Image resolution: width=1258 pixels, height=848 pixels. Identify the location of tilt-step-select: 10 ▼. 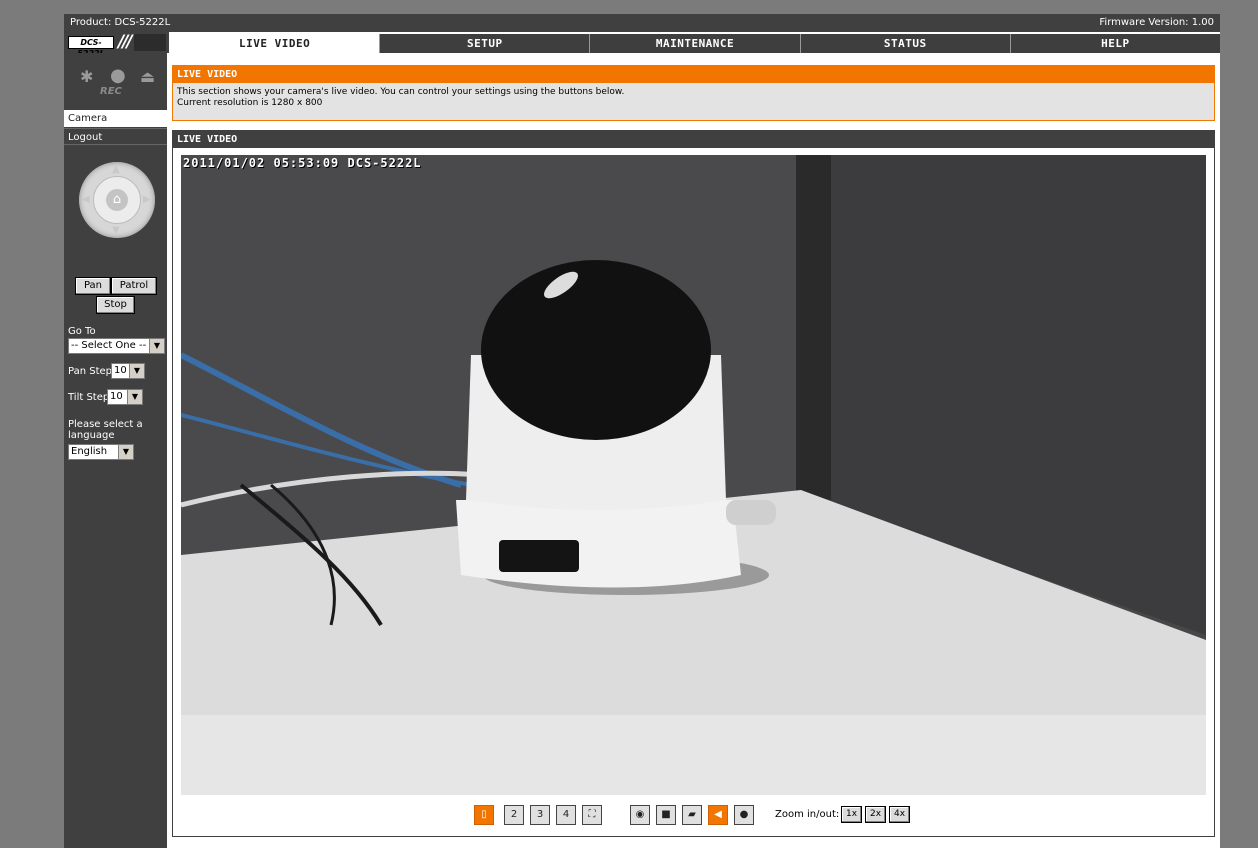
(125, 397).